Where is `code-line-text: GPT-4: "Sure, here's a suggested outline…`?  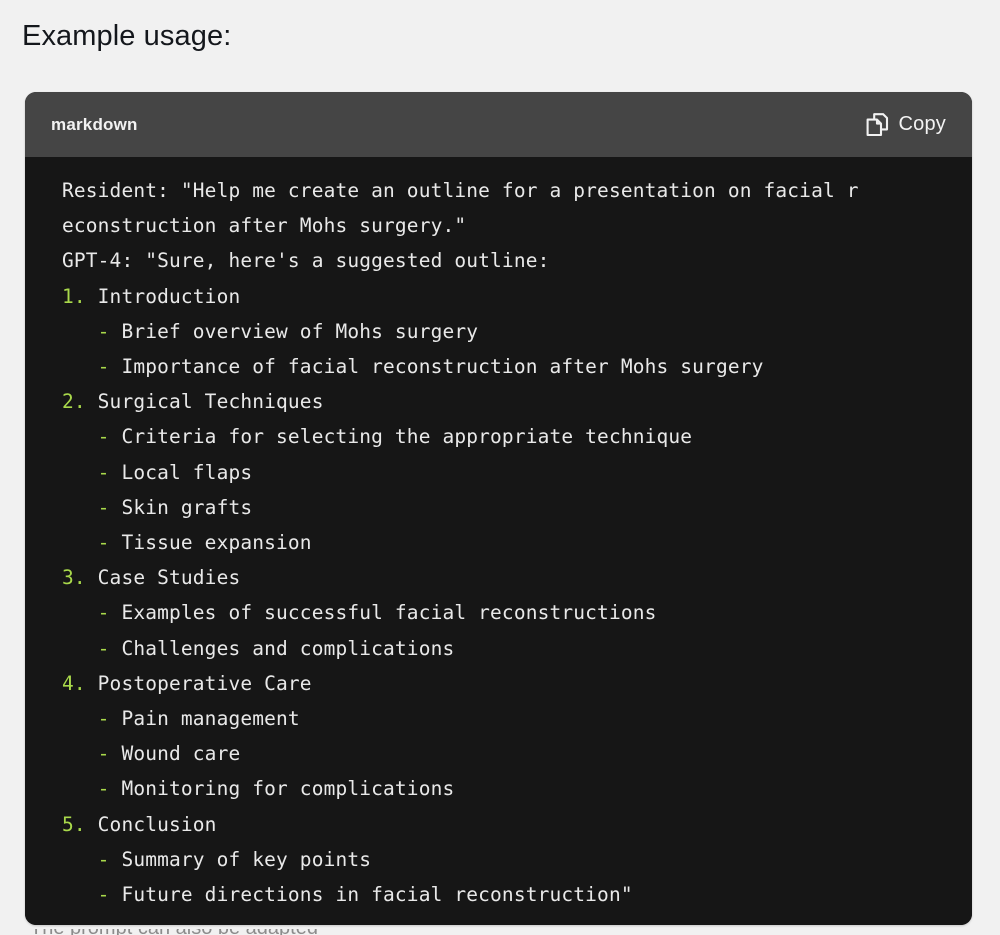
code-line-text: GPT-4: "Sure, here's a suggested outline… is located at coordinates (306, 261).